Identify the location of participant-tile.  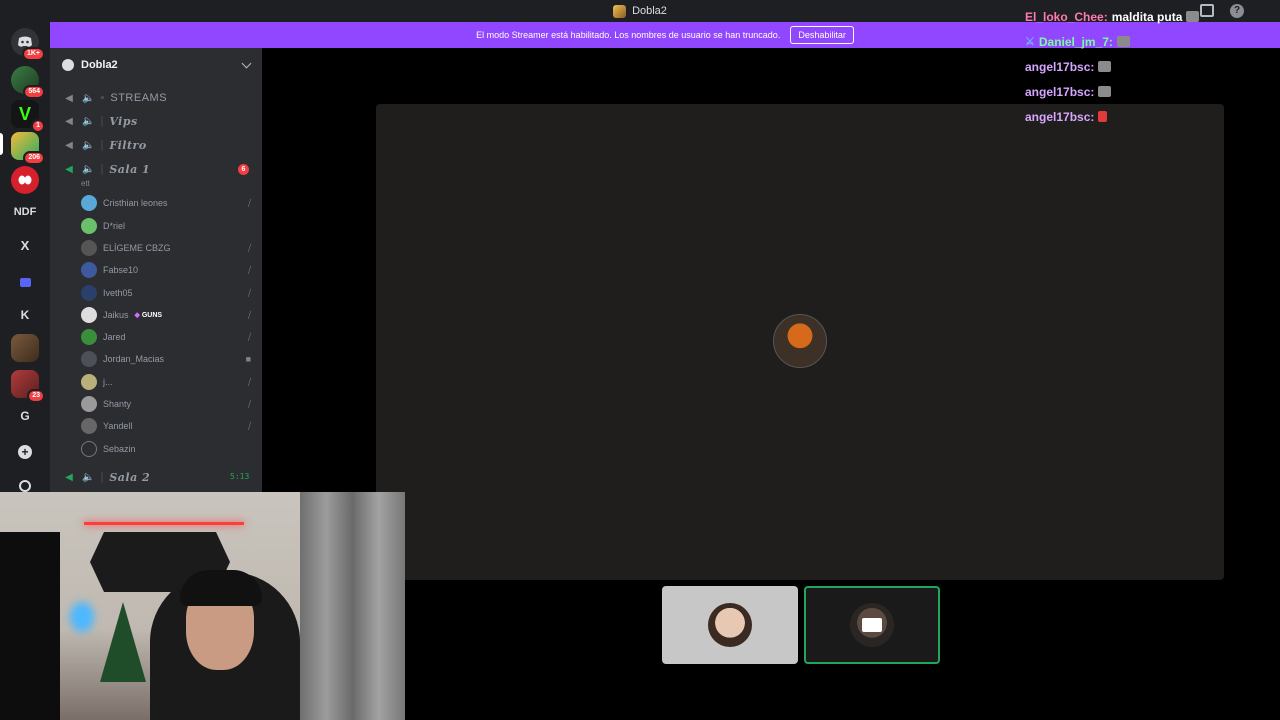
(730, 625).